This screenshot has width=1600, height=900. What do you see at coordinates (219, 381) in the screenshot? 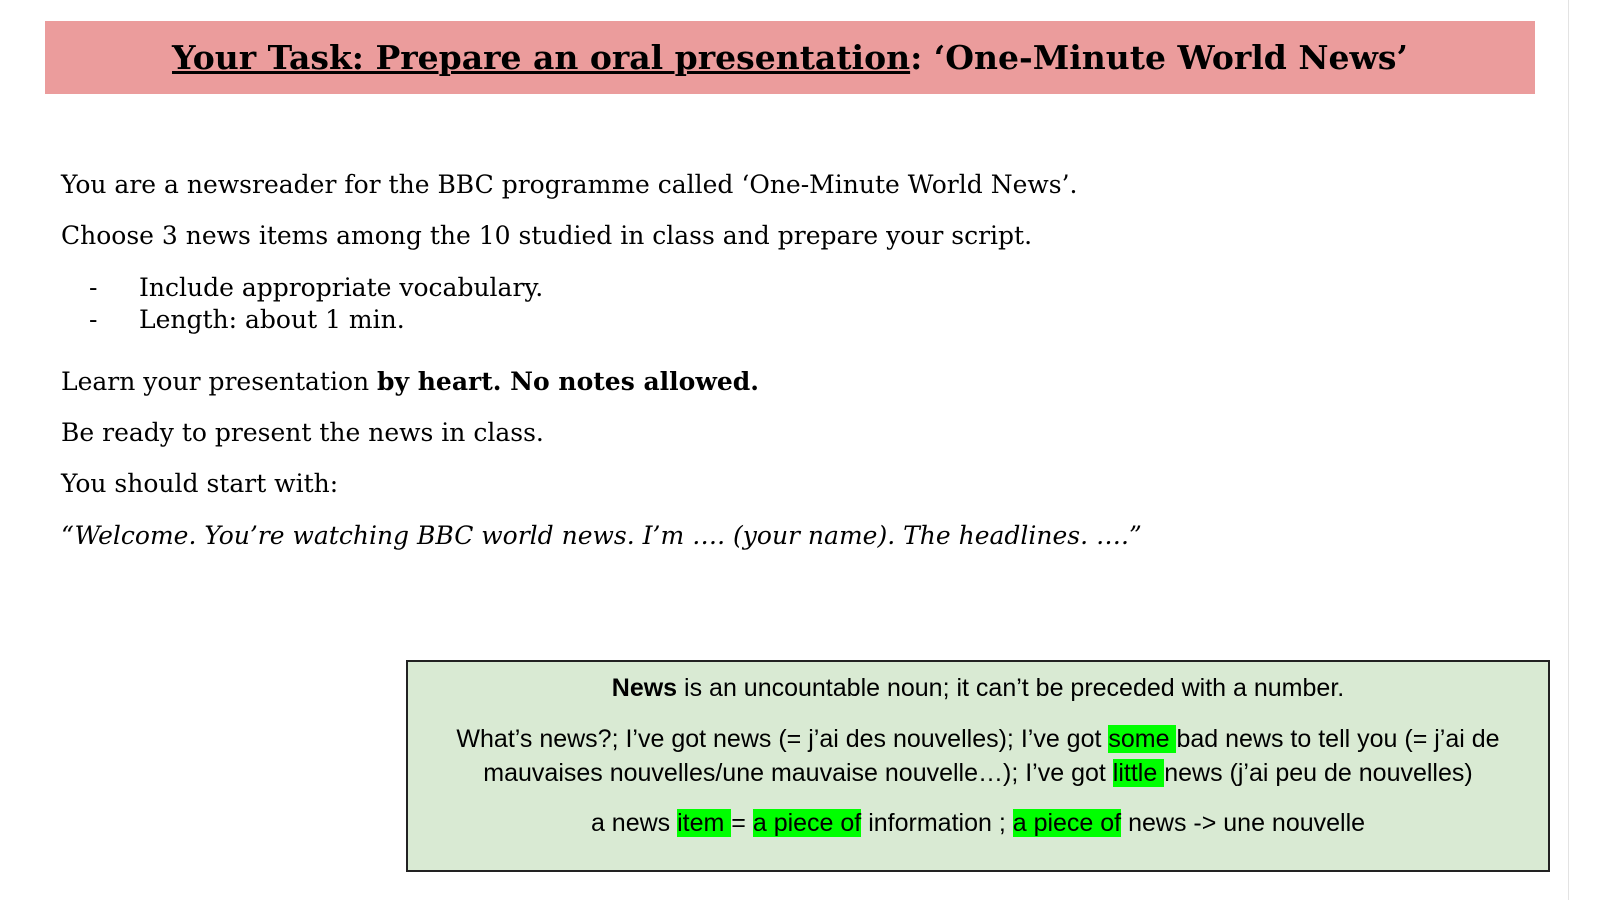
I see `learn-prefix: Learn your presentation` at bounding box center [219, 381].